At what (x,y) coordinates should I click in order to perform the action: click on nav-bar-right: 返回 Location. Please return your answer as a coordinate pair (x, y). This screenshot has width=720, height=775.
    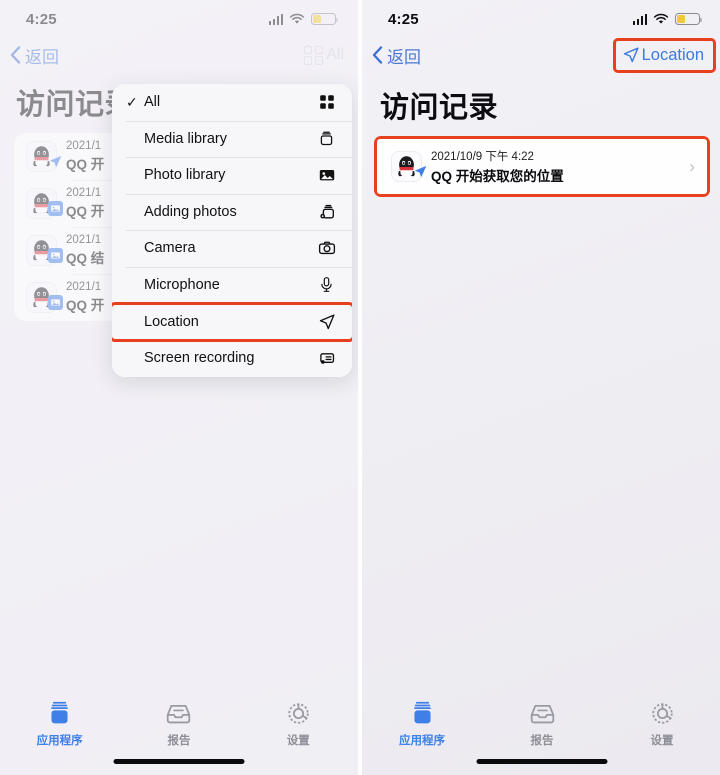
    Looking at the image, I should click on (541, 55).